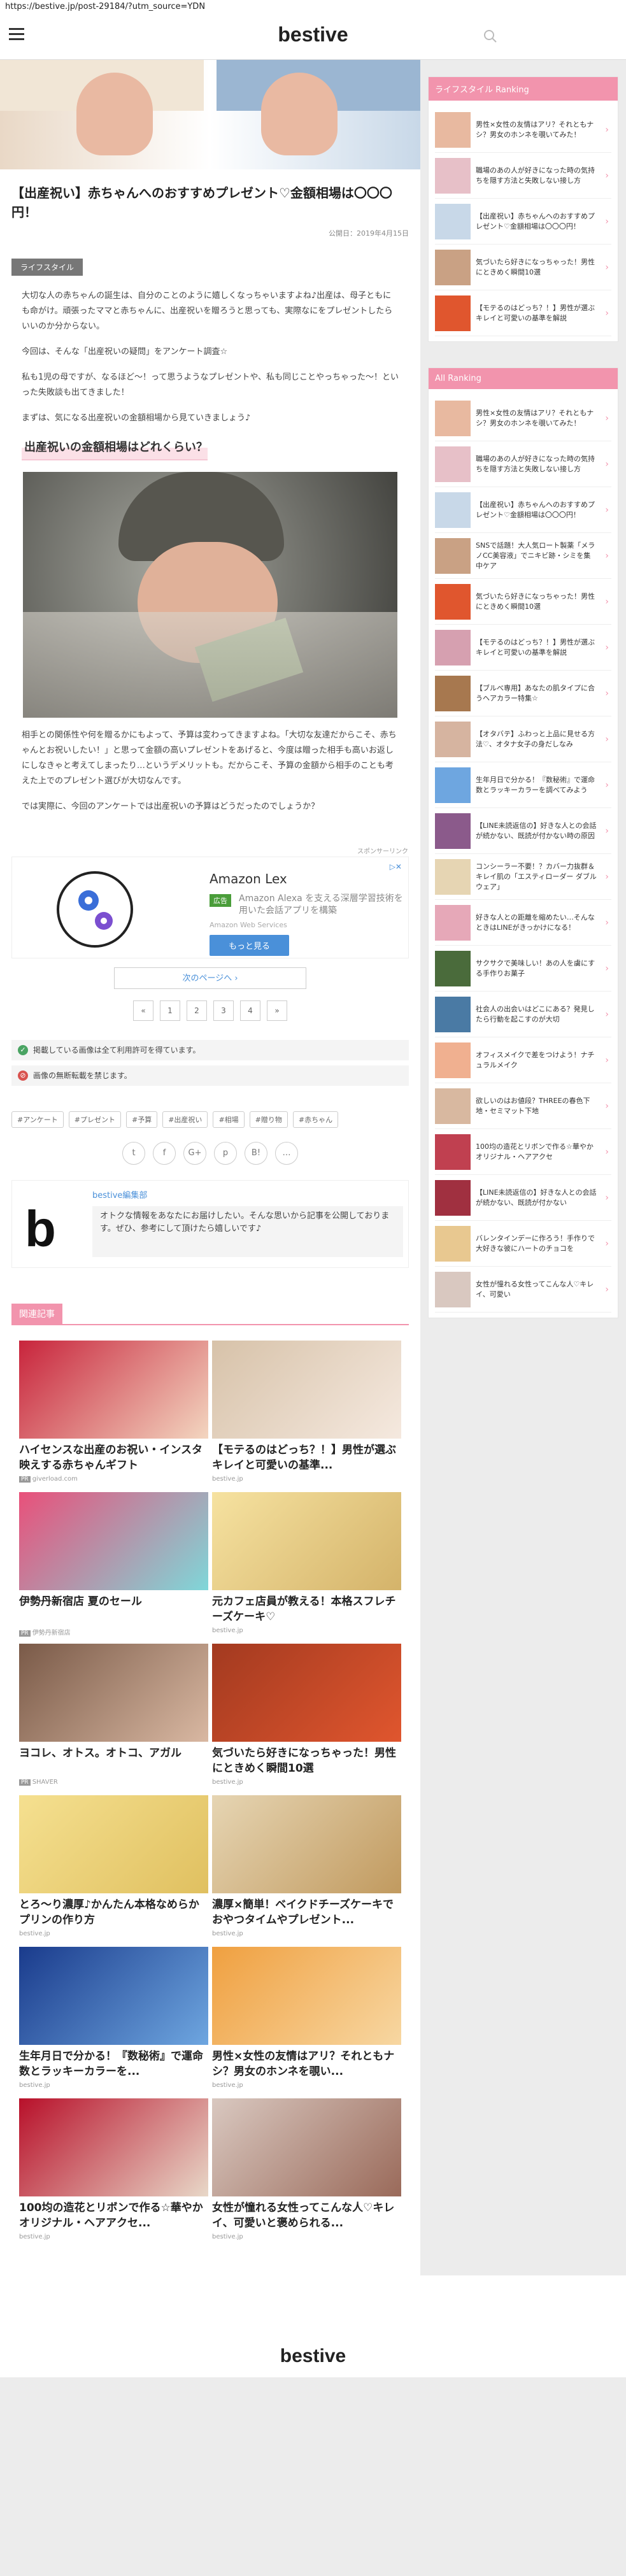 This screenshot has width=626, height=2576. What do you see at coordinates (197, 1011) in the screenshot?
I see `pager-page: 2` at bounding box center [197, 1011].